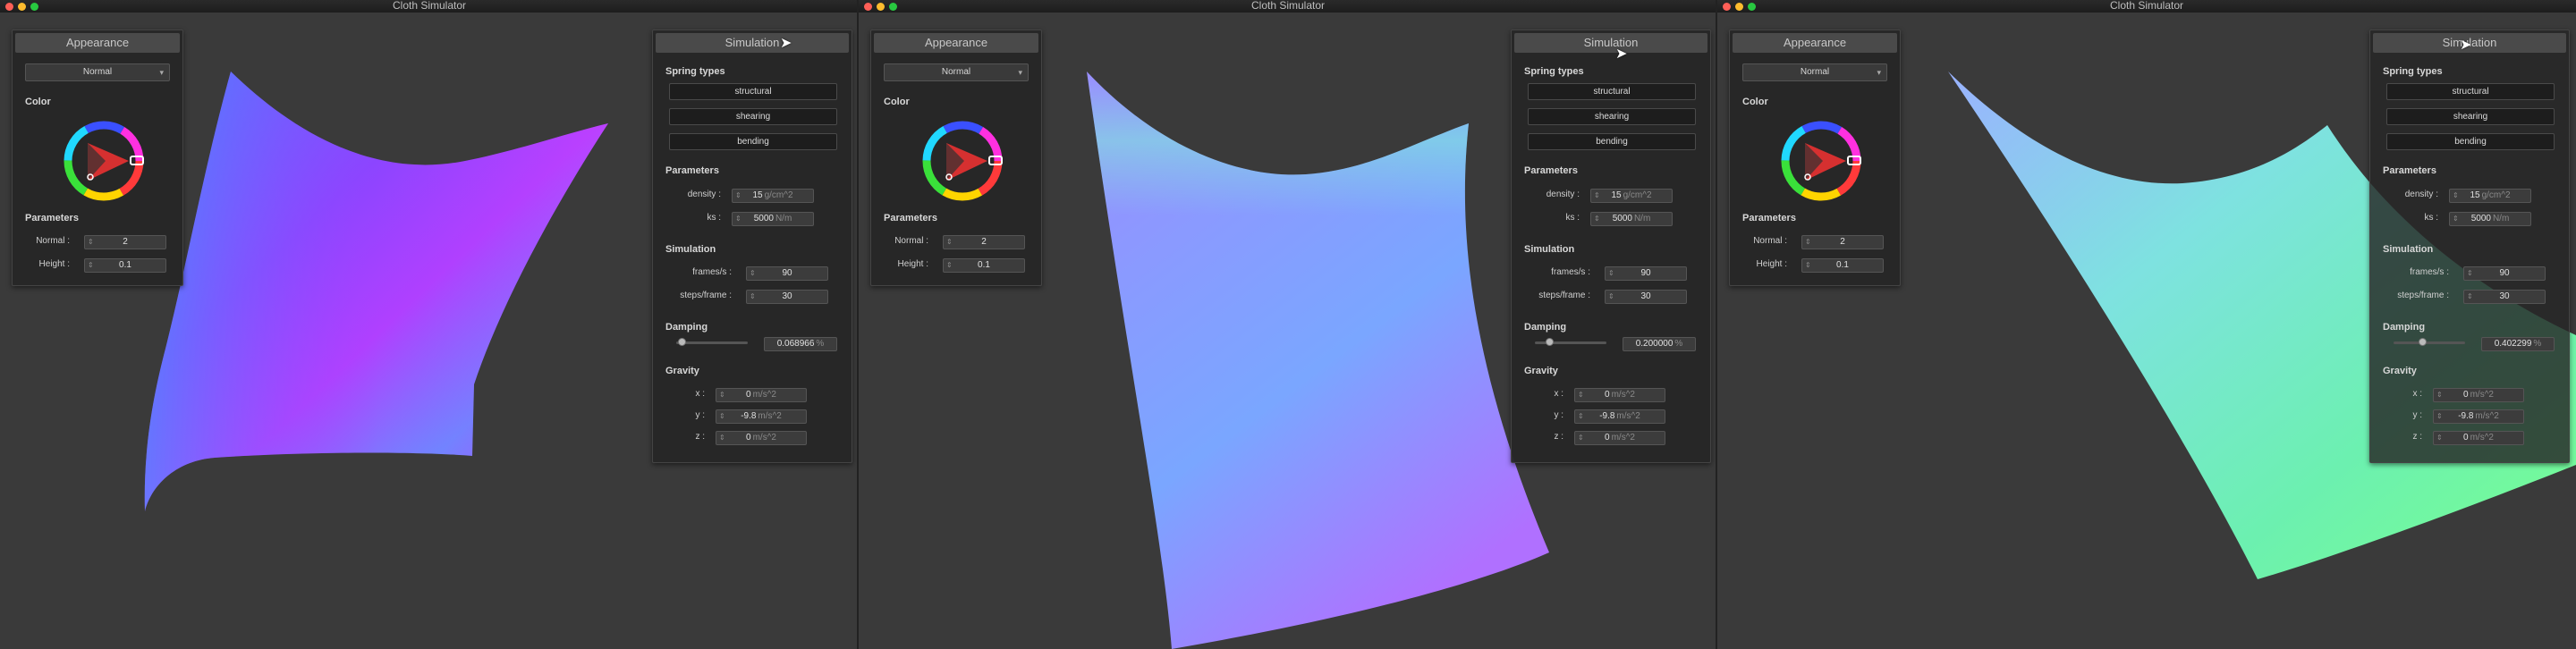  Describe the element at coordinates (1541, 371) in the screenshot. I see `gravity-label: Gravity` at that location.